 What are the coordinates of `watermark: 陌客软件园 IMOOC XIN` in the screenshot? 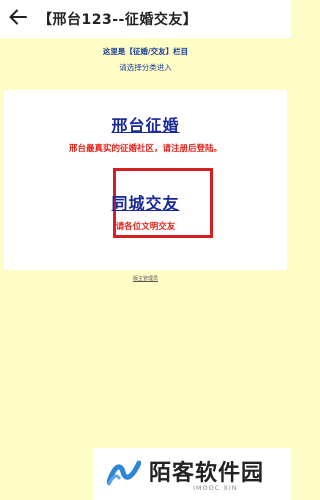 It's located at (192, 474).